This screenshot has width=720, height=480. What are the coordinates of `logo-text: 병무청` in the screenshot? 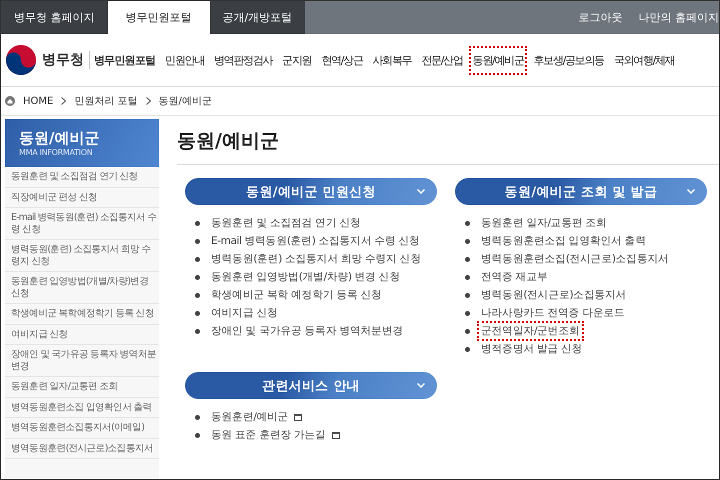 It's located at (66, 60).